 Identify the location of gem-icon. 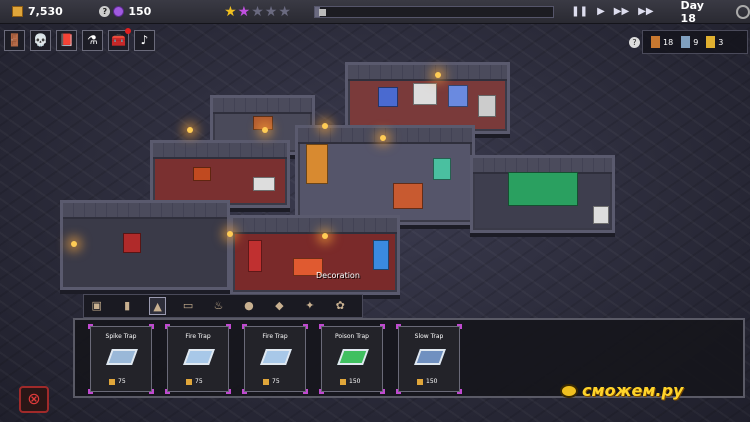
(119, 11).